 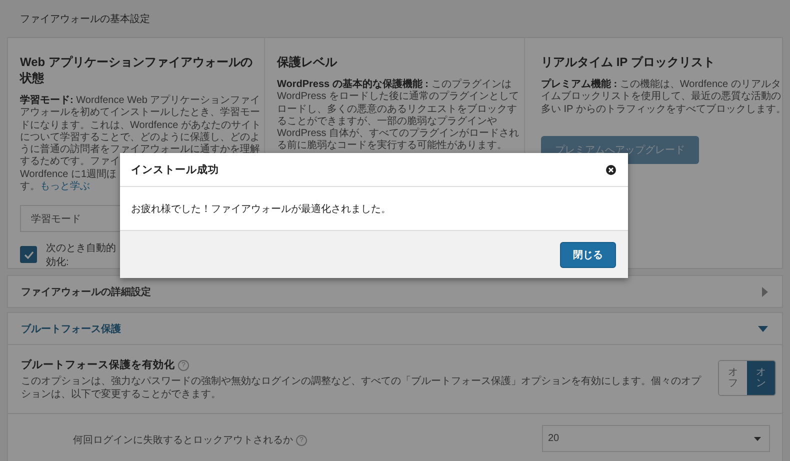 What do you see at coordinates (307, 62) in the screenshot?
I see `column-title: 保護レベル` at bounding box center [307, 62].